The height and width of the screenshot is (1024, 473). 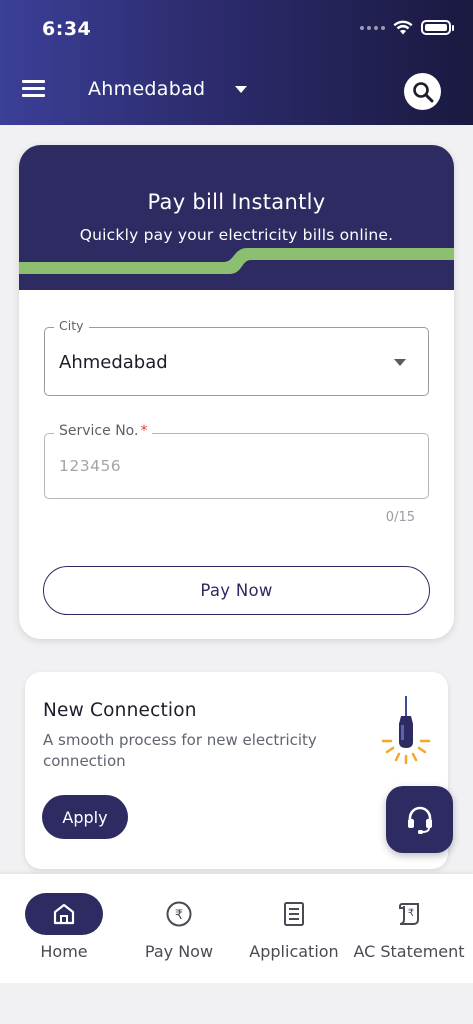 I want to click on apply-button: Apply, so click(x=85, y=817).